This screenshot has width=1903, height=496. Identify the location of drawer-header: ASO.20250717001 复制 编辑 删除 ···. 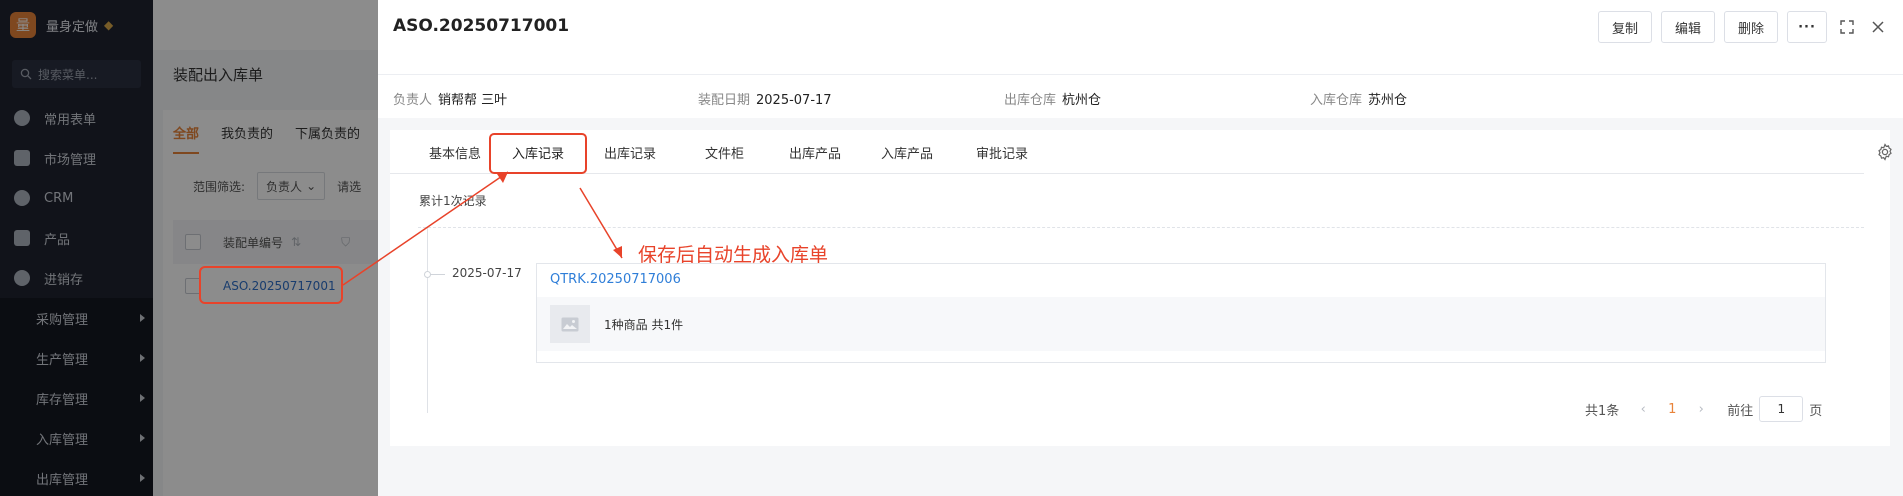
(1140, 37).